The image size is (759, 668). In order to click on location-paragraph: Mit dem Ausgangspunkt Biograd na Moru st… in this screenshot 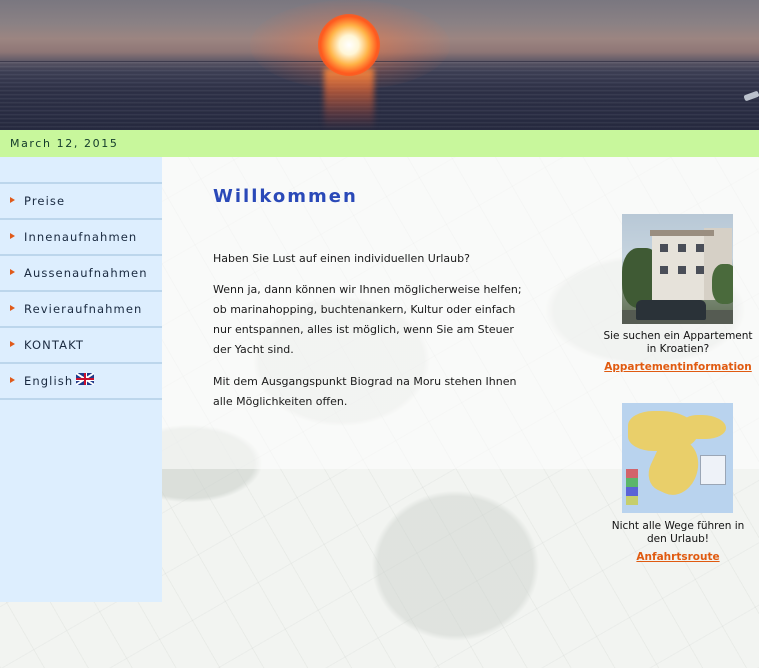, I will do `click(365, 391)`.